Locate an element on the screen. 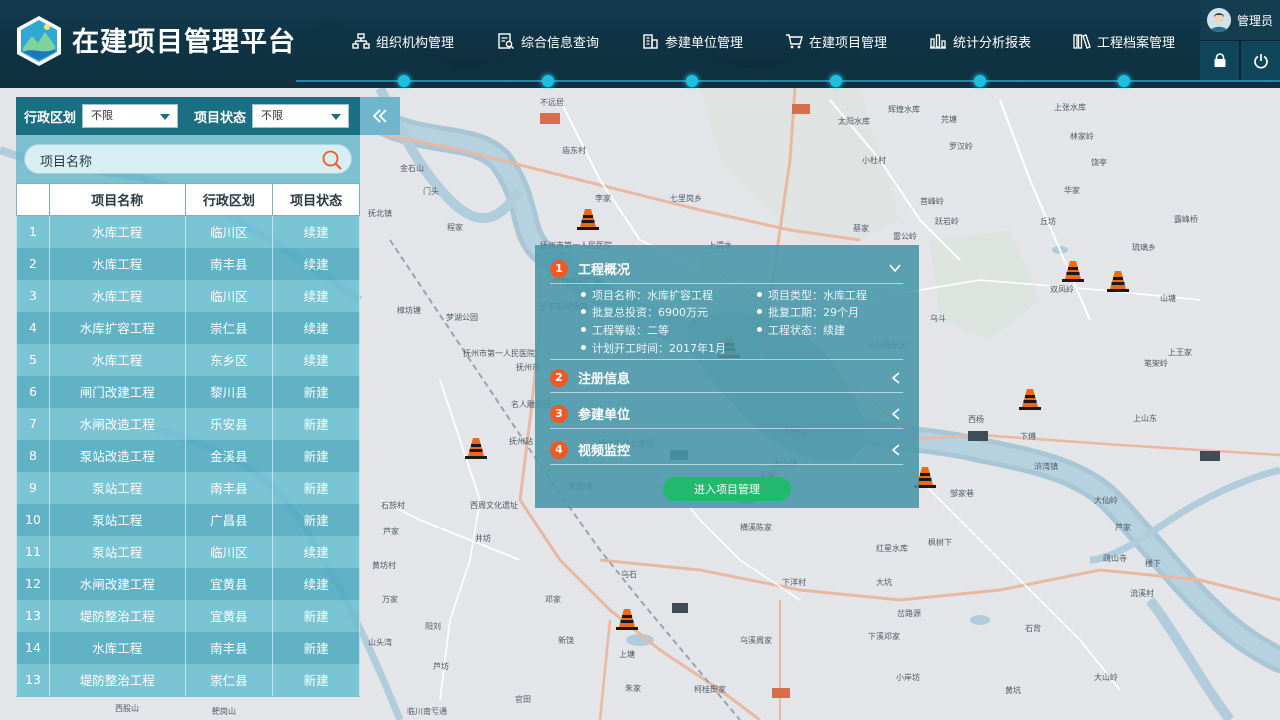 The image size is (1280, 720). map-place-label: 跃岩岭 is located at coordinates (947, 221).